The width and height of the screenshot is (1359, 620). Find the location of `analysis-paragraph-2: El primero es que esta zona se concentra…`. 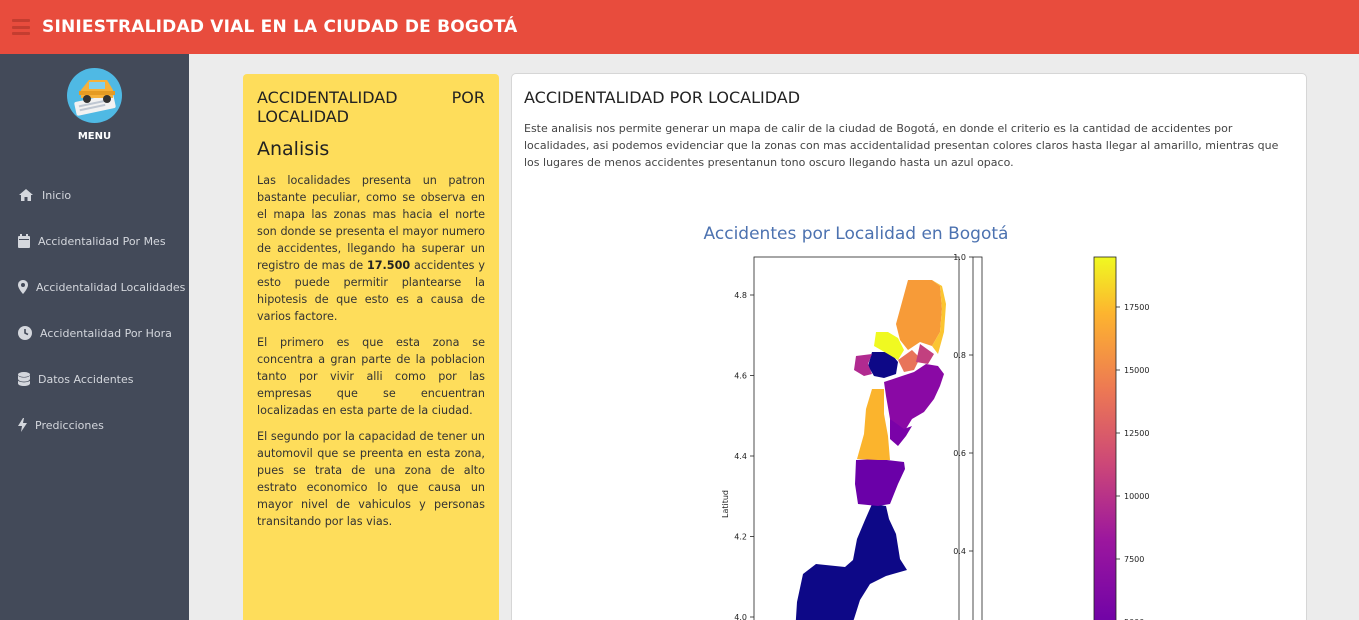

analysis-paragraph-2: El primero es que esta zona se concentra… is located at coordinates (371, 376).